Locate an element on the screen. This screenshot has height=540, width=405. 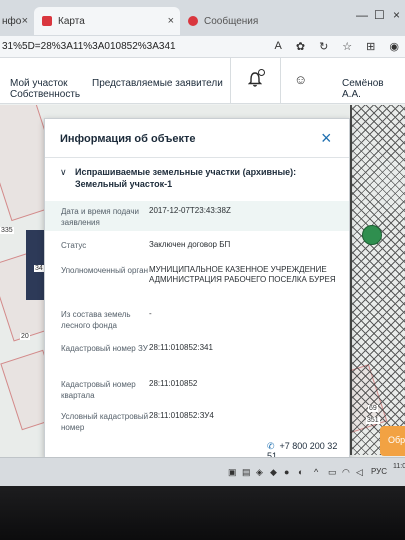
row-label: Статус is located at coordinates (74, 245).